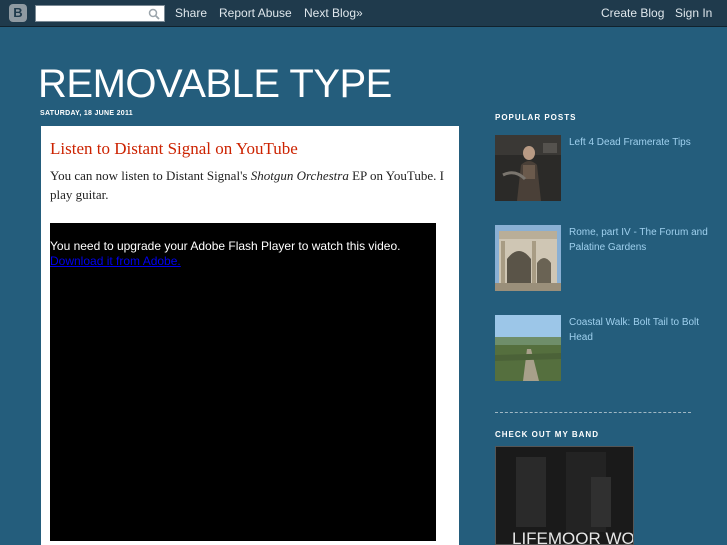  I want to click on band-cover-image: LIFEMOOR WO, so click(564, 495).